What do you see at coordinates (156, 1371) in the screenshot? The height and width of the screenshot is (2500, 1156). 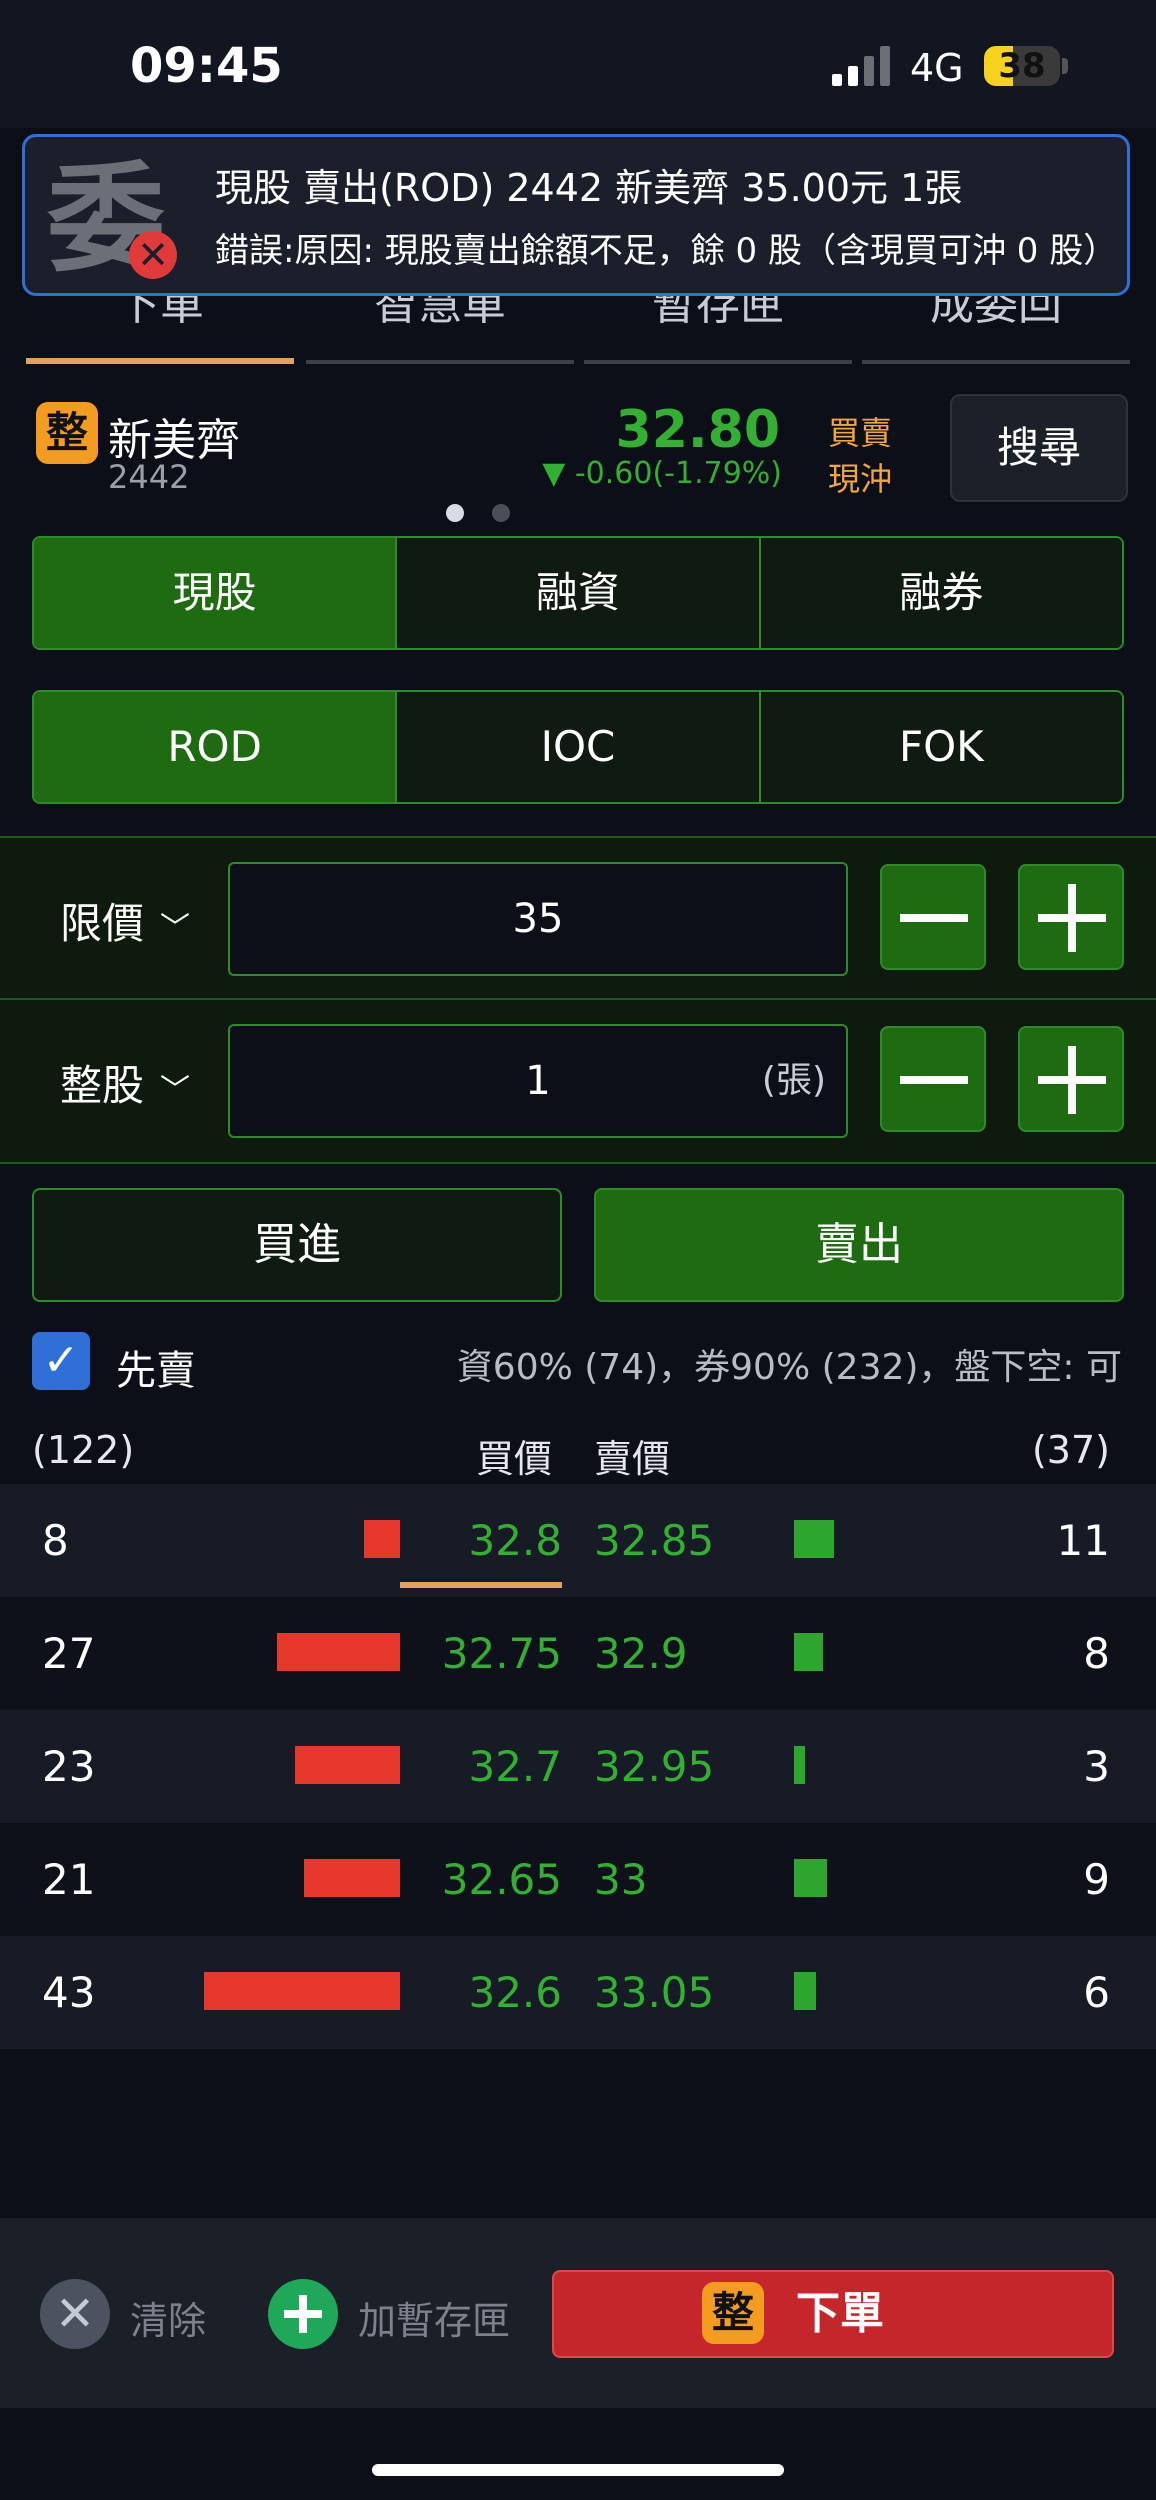 I see `sell-first-label: 先賣` at bounding box center [156, 1371].